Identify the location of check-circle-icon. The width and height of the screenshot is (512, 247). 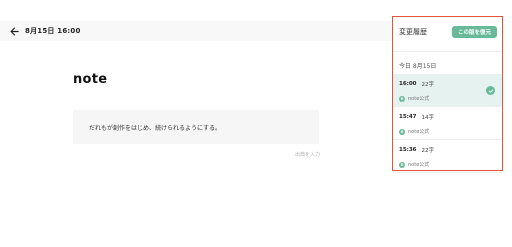
(490, 90).